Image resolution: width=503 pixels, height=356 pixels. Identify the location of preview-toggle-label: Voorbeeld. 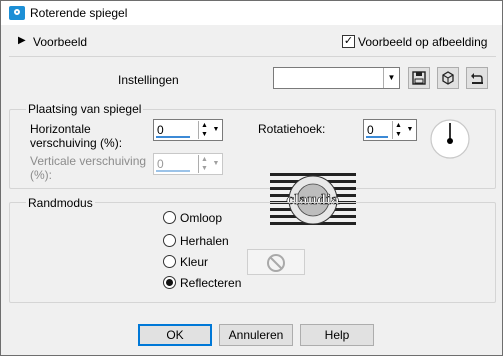
(60, 42).